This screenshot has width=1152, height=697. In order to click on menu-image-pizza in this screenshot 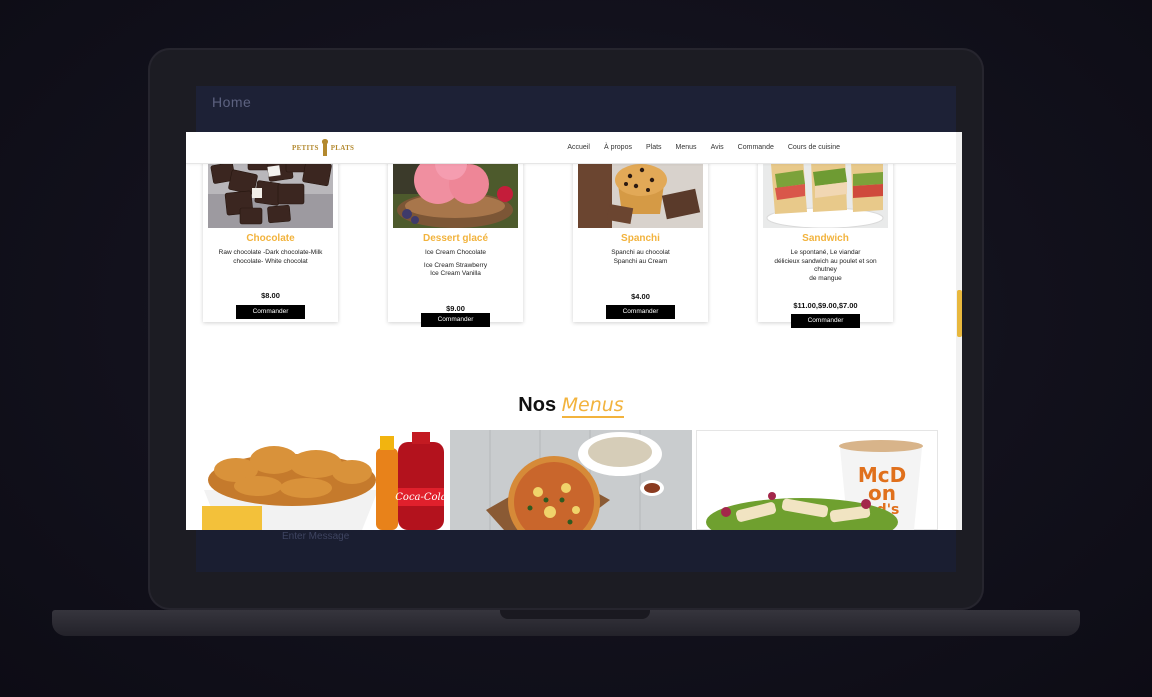, I will do `click(571, 480)`.